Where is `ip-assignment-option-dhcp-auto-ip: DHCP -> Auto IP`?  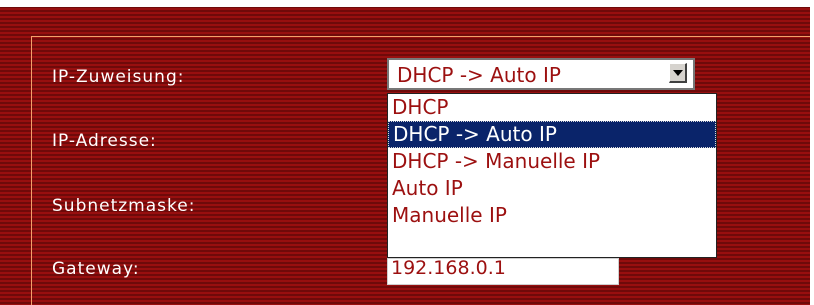
ip-assignment-option-dhcp-auto-ip: DHCP -> Auto IP is located at coordinates (552, 134).